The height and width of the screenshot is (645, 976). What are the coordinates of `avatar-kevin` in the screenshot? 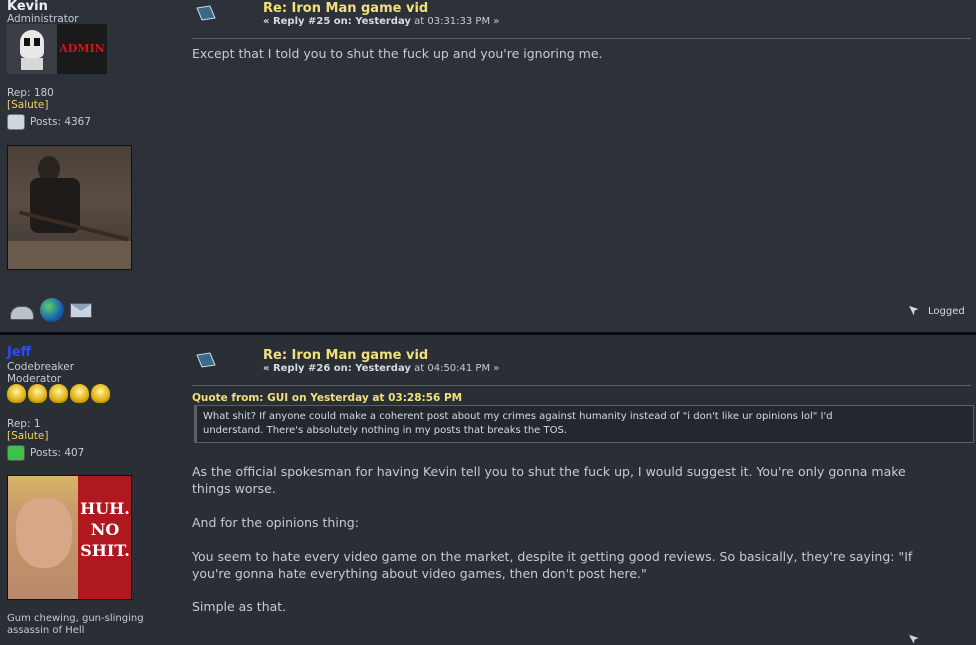 It's located at (69, 207).